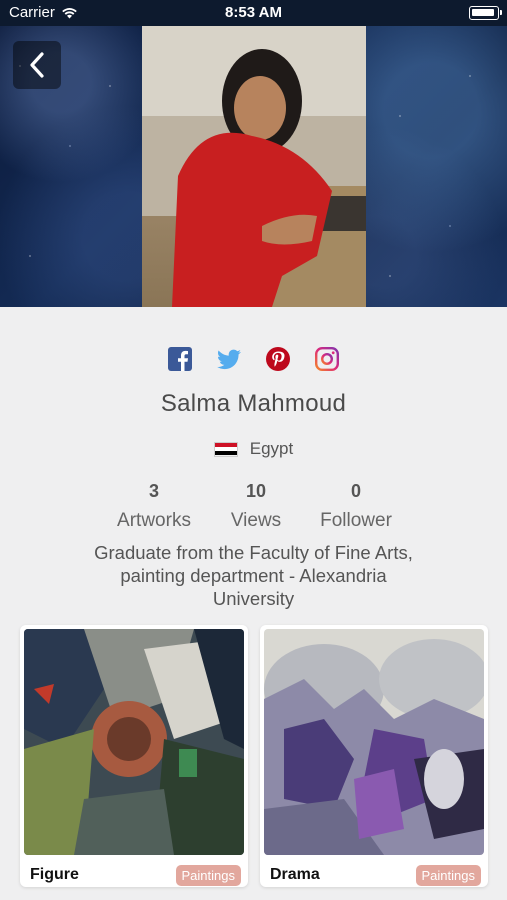 Image resolution: width=507 pixels, height=900 pixels. What do you see at coordinates (253, 403) in the screenshot?
I see `artist-name: Salma Mahmoud` at bounding box center [253, 403].